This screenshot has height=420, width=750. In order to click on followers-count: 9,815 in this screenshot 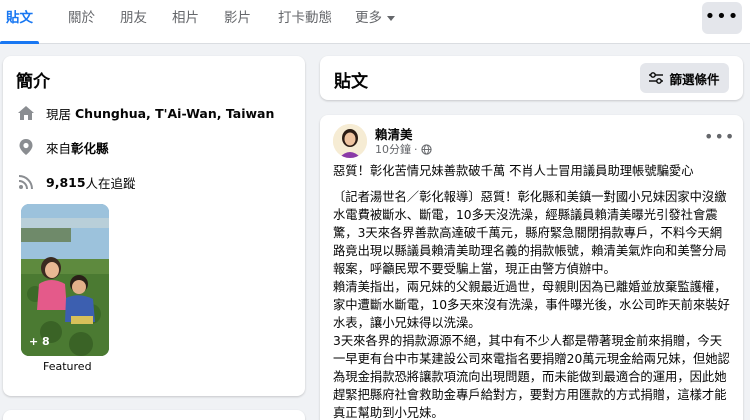, I will do `click(66, 182)`.